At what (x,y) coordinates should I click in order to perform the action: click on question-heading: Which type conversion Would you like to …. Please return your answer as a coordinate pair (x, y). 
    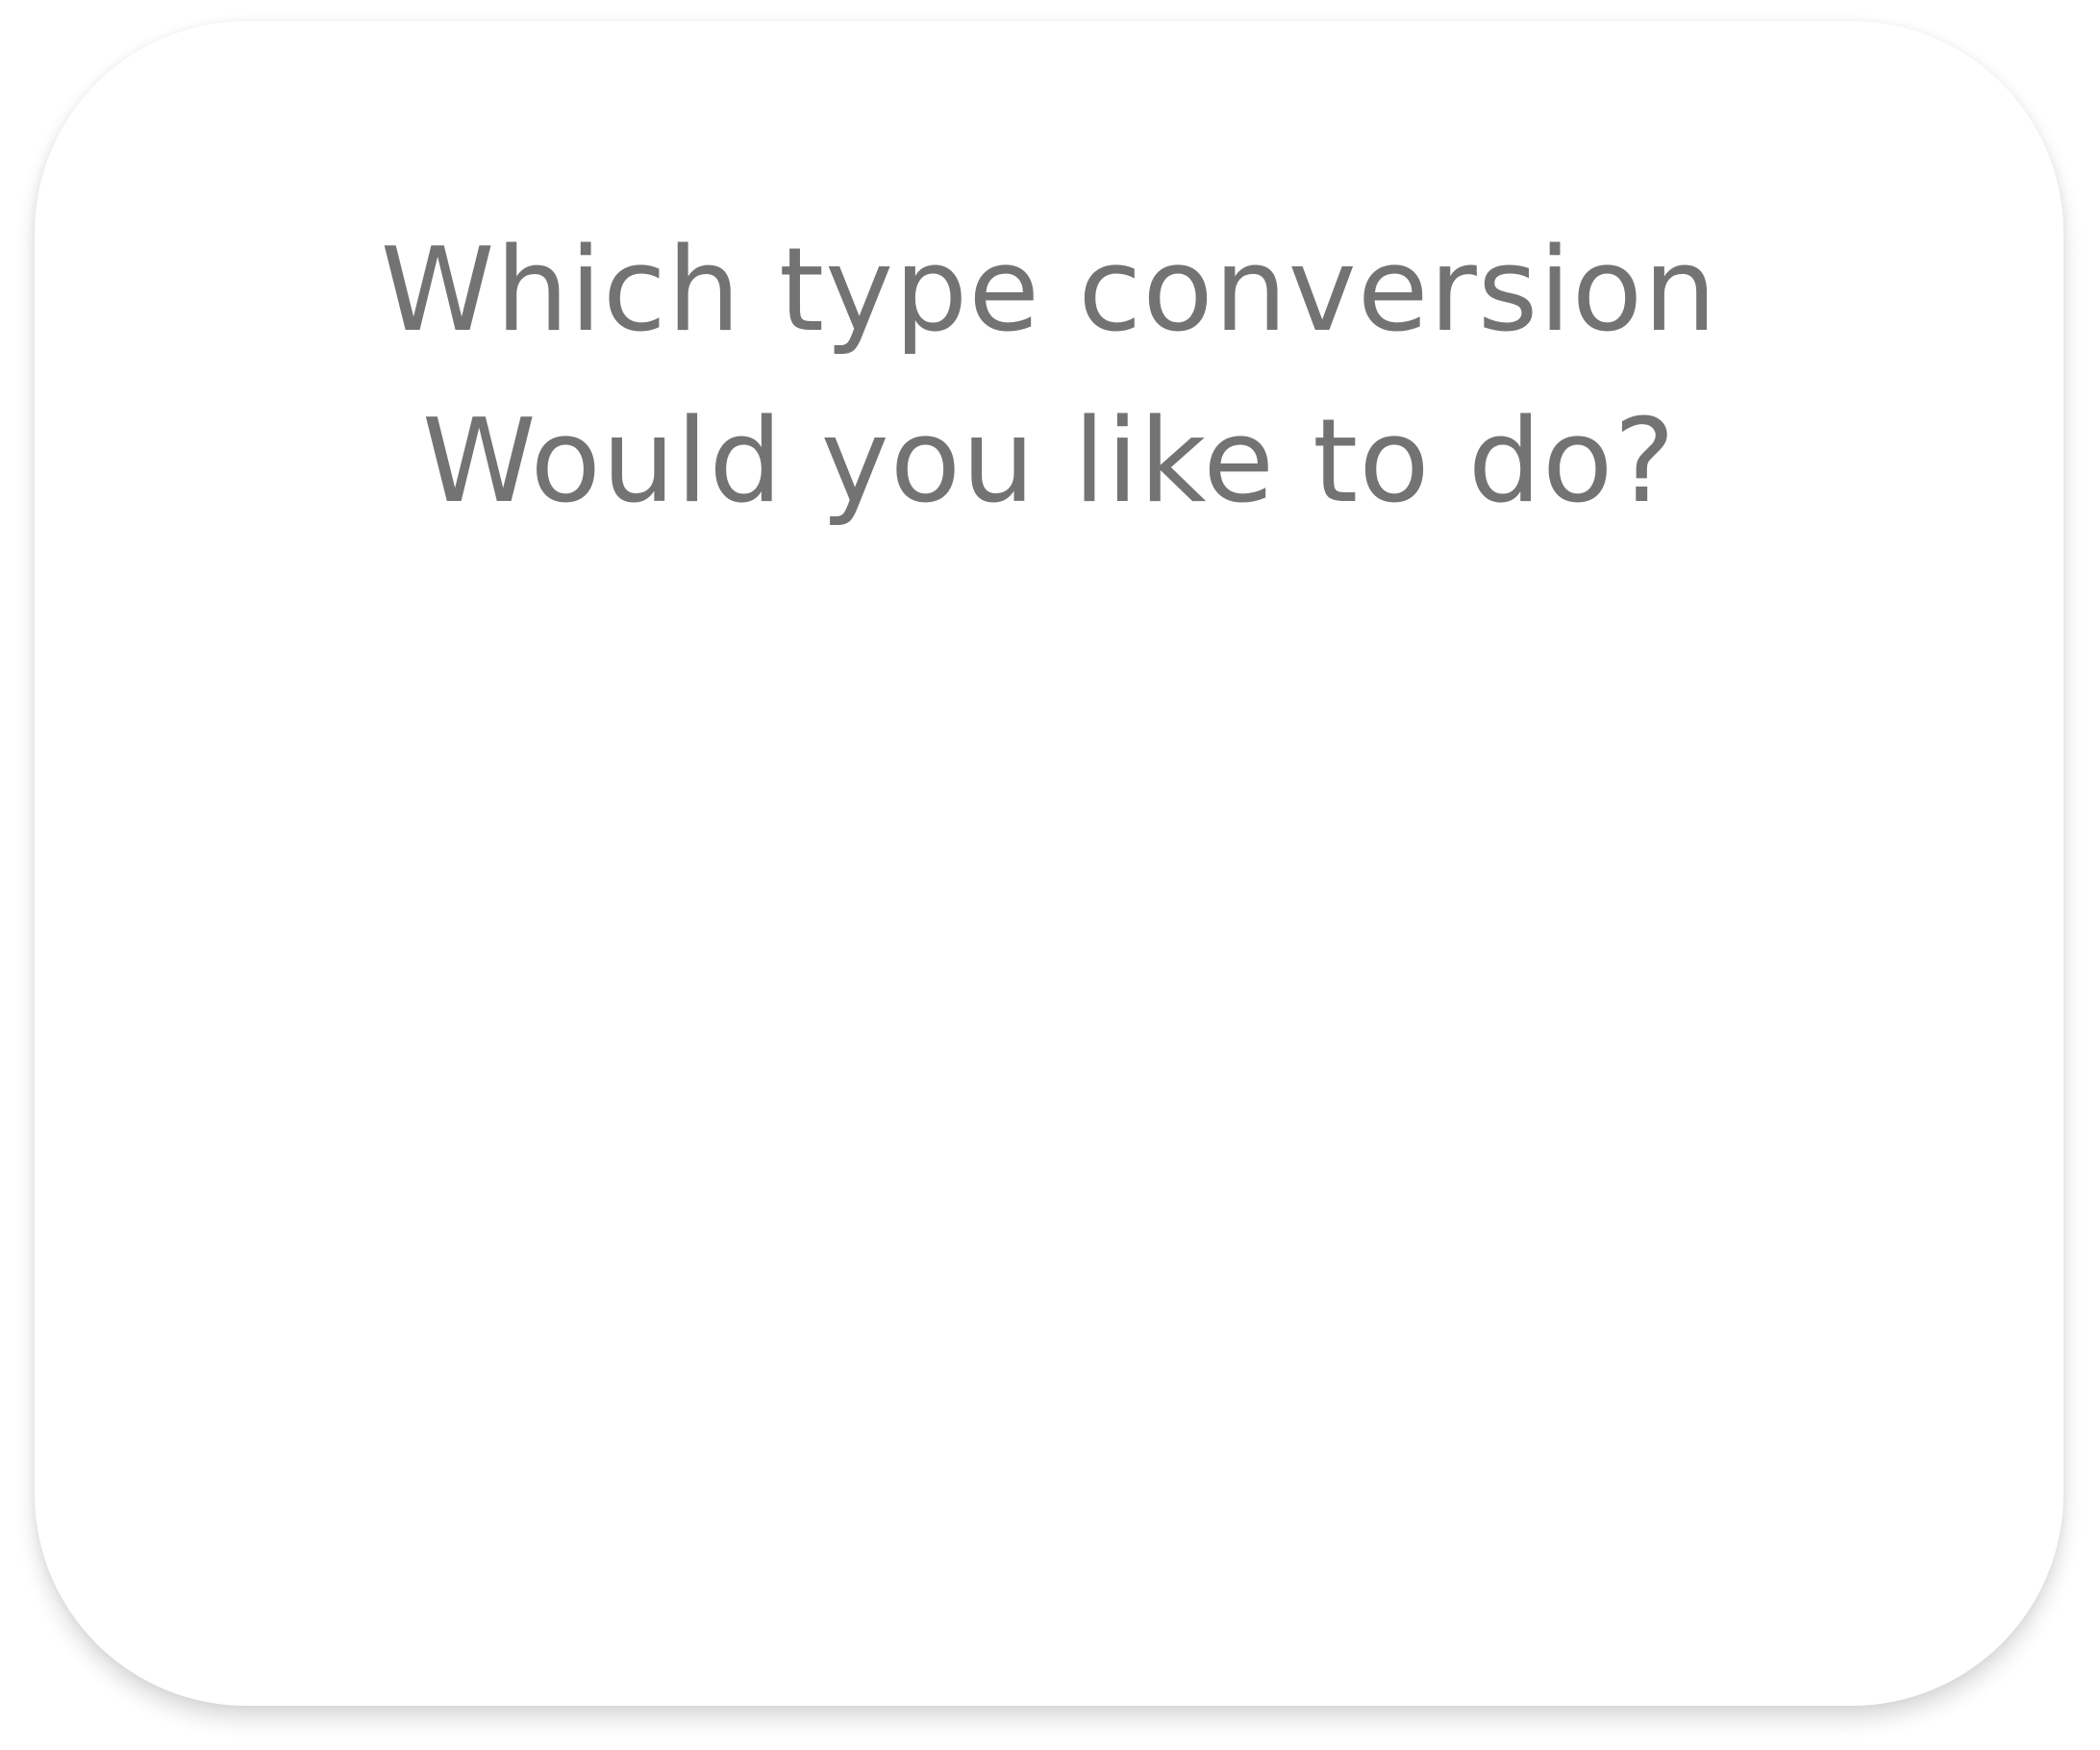
    Looking at the image, I should click on (1049, 376).